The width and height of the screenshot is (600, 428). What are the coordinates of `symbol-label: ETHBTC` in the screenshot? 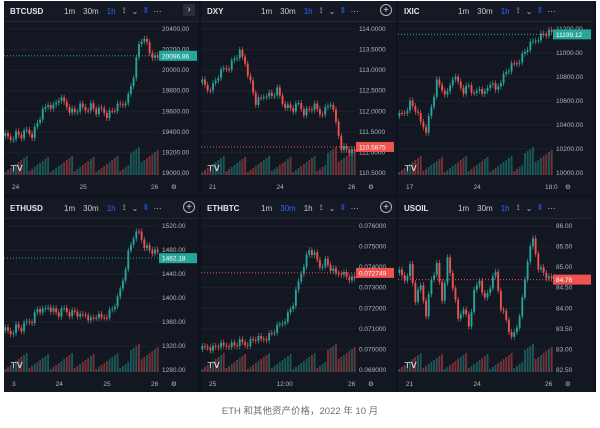 It's located at (232, 208).